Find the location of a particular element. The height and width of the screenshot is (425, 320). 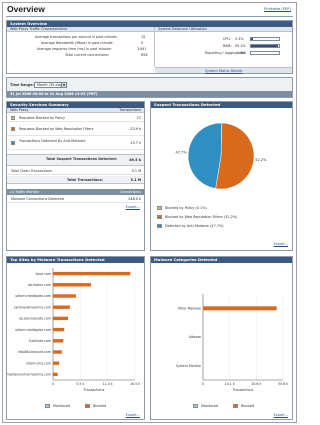

clean-label: Total Clean Transactions is located at coordinates (31, 171).